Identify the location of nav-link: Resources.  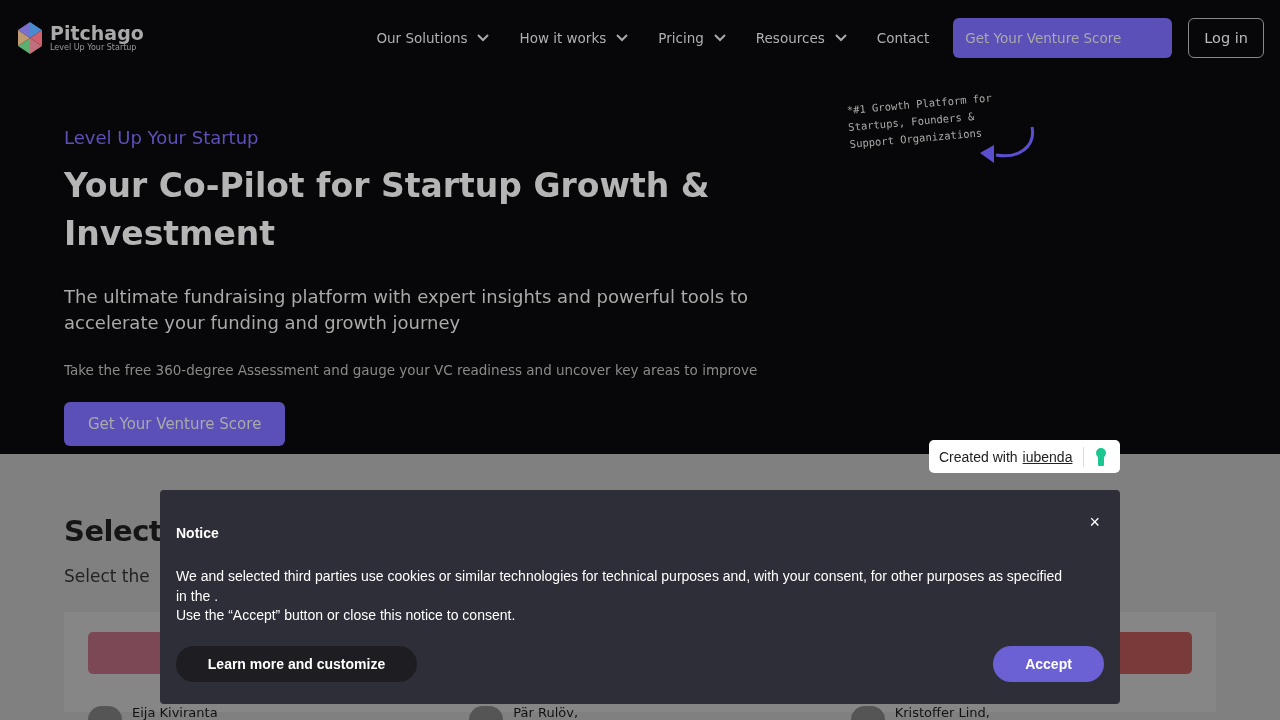
(801, 37).